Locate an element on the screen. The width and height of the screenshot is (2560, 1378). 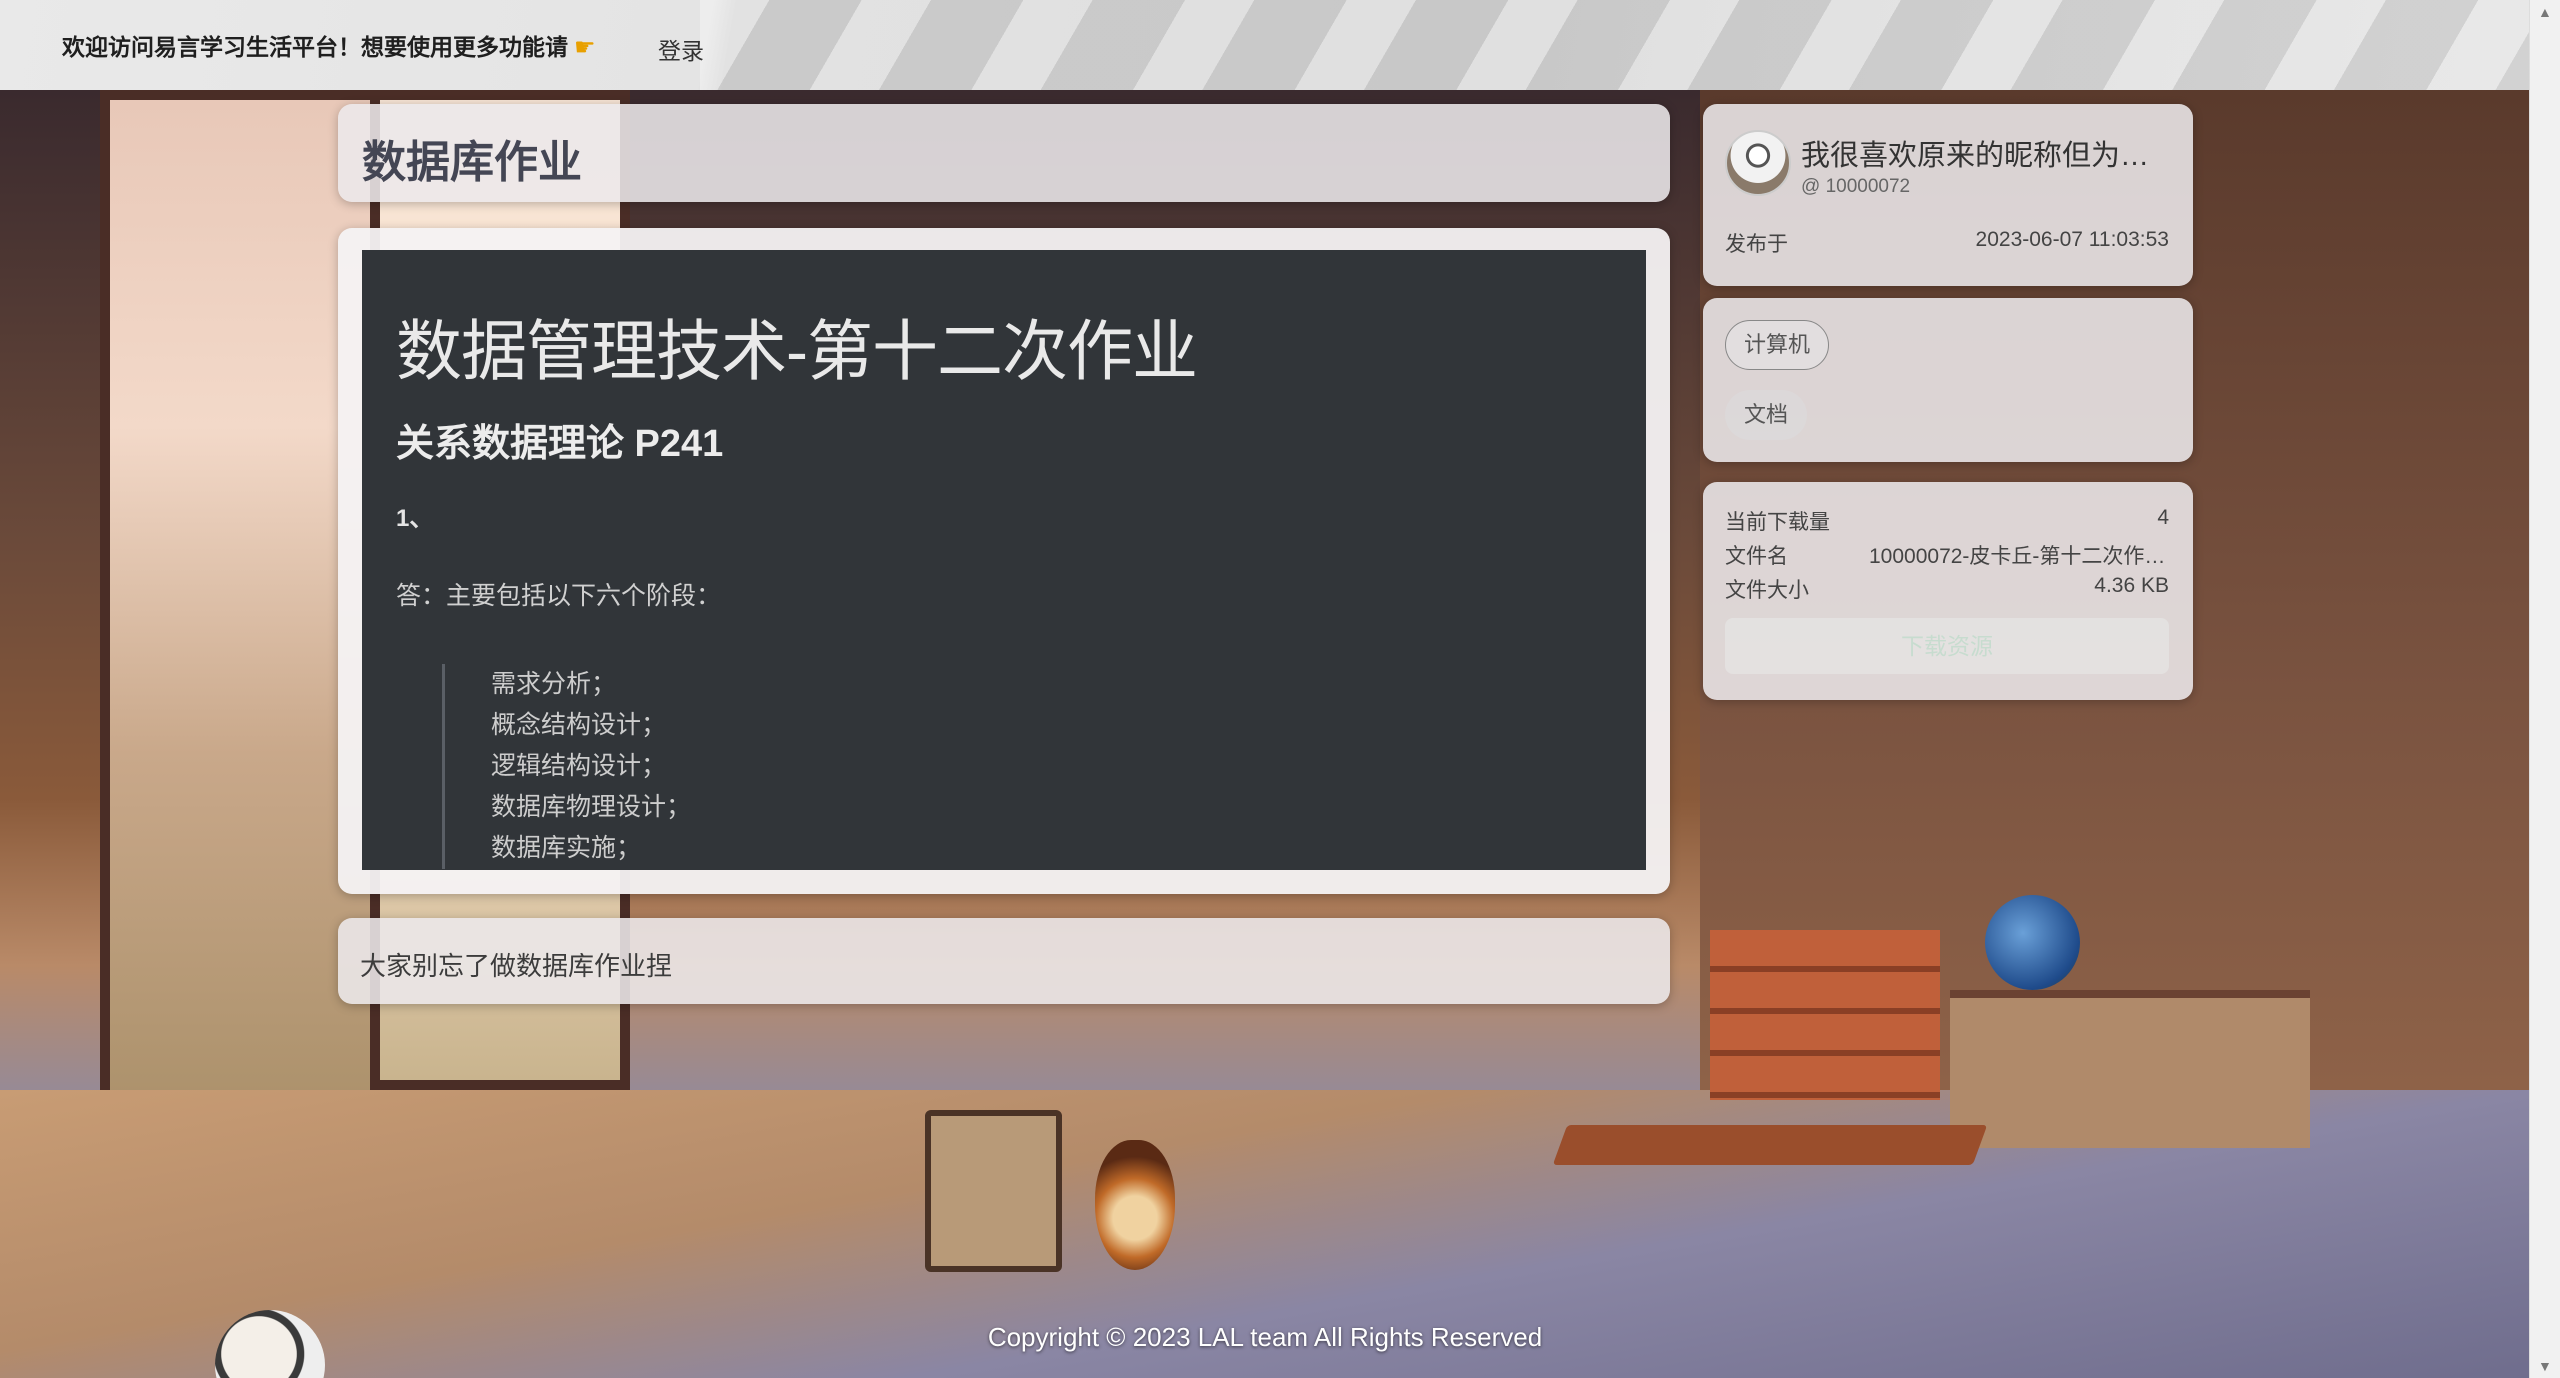
login-link: 登录 is located at coordinates (681, 49).